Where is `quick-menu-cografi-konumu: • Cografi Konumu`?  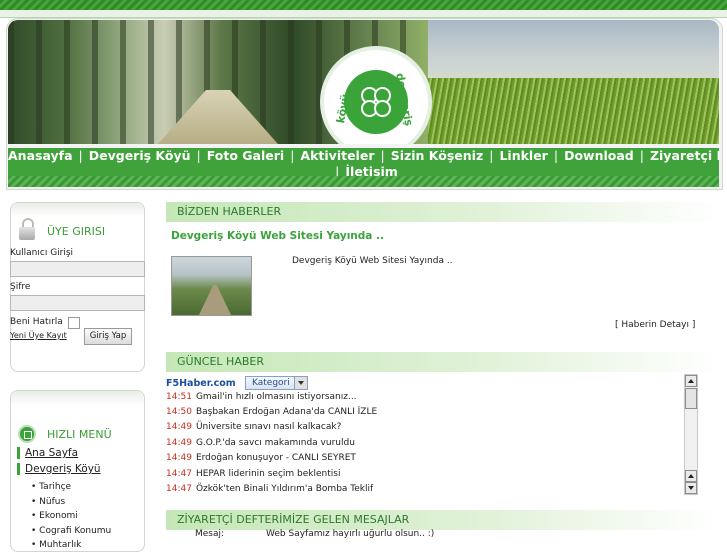
quick-menu-cografi-konumu: • Cografi Konumu is located at coordinates (71, 531).